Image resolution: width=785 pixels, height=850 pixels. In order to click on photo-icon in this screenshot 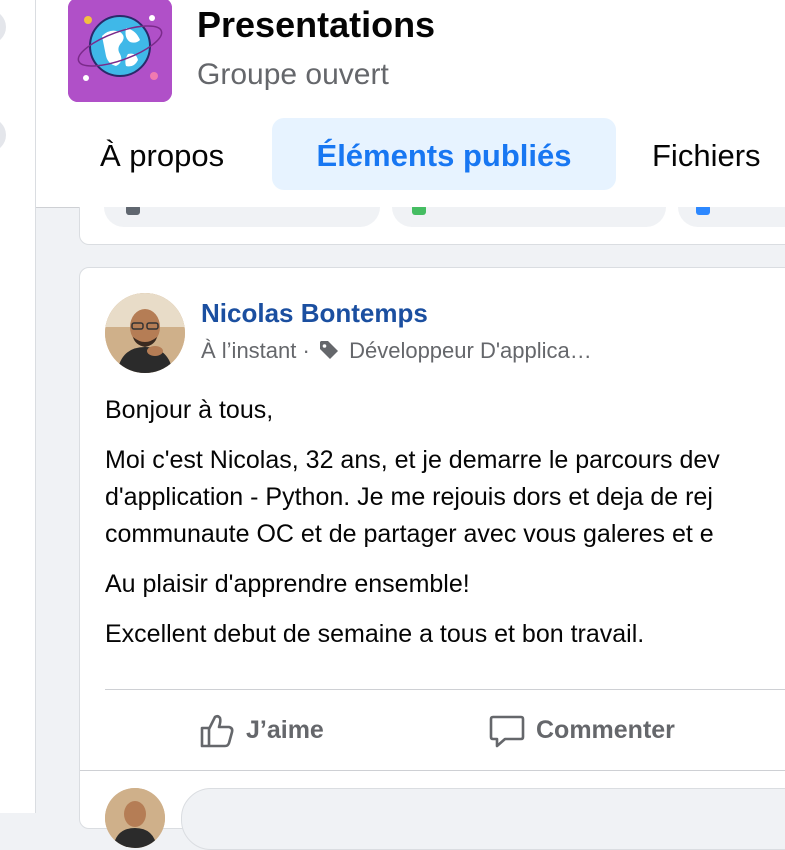, I will do `click(419, 211)`.